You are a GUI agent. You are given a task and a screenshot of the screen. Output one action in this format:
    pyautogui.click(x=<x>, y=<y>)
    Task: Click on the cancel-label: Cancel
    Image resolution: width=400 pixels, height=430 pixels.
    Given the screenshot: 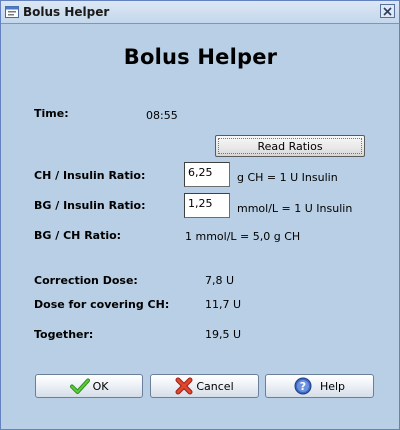 What is the action you would take?
    pyautogui.click(x=215, y=386)
    